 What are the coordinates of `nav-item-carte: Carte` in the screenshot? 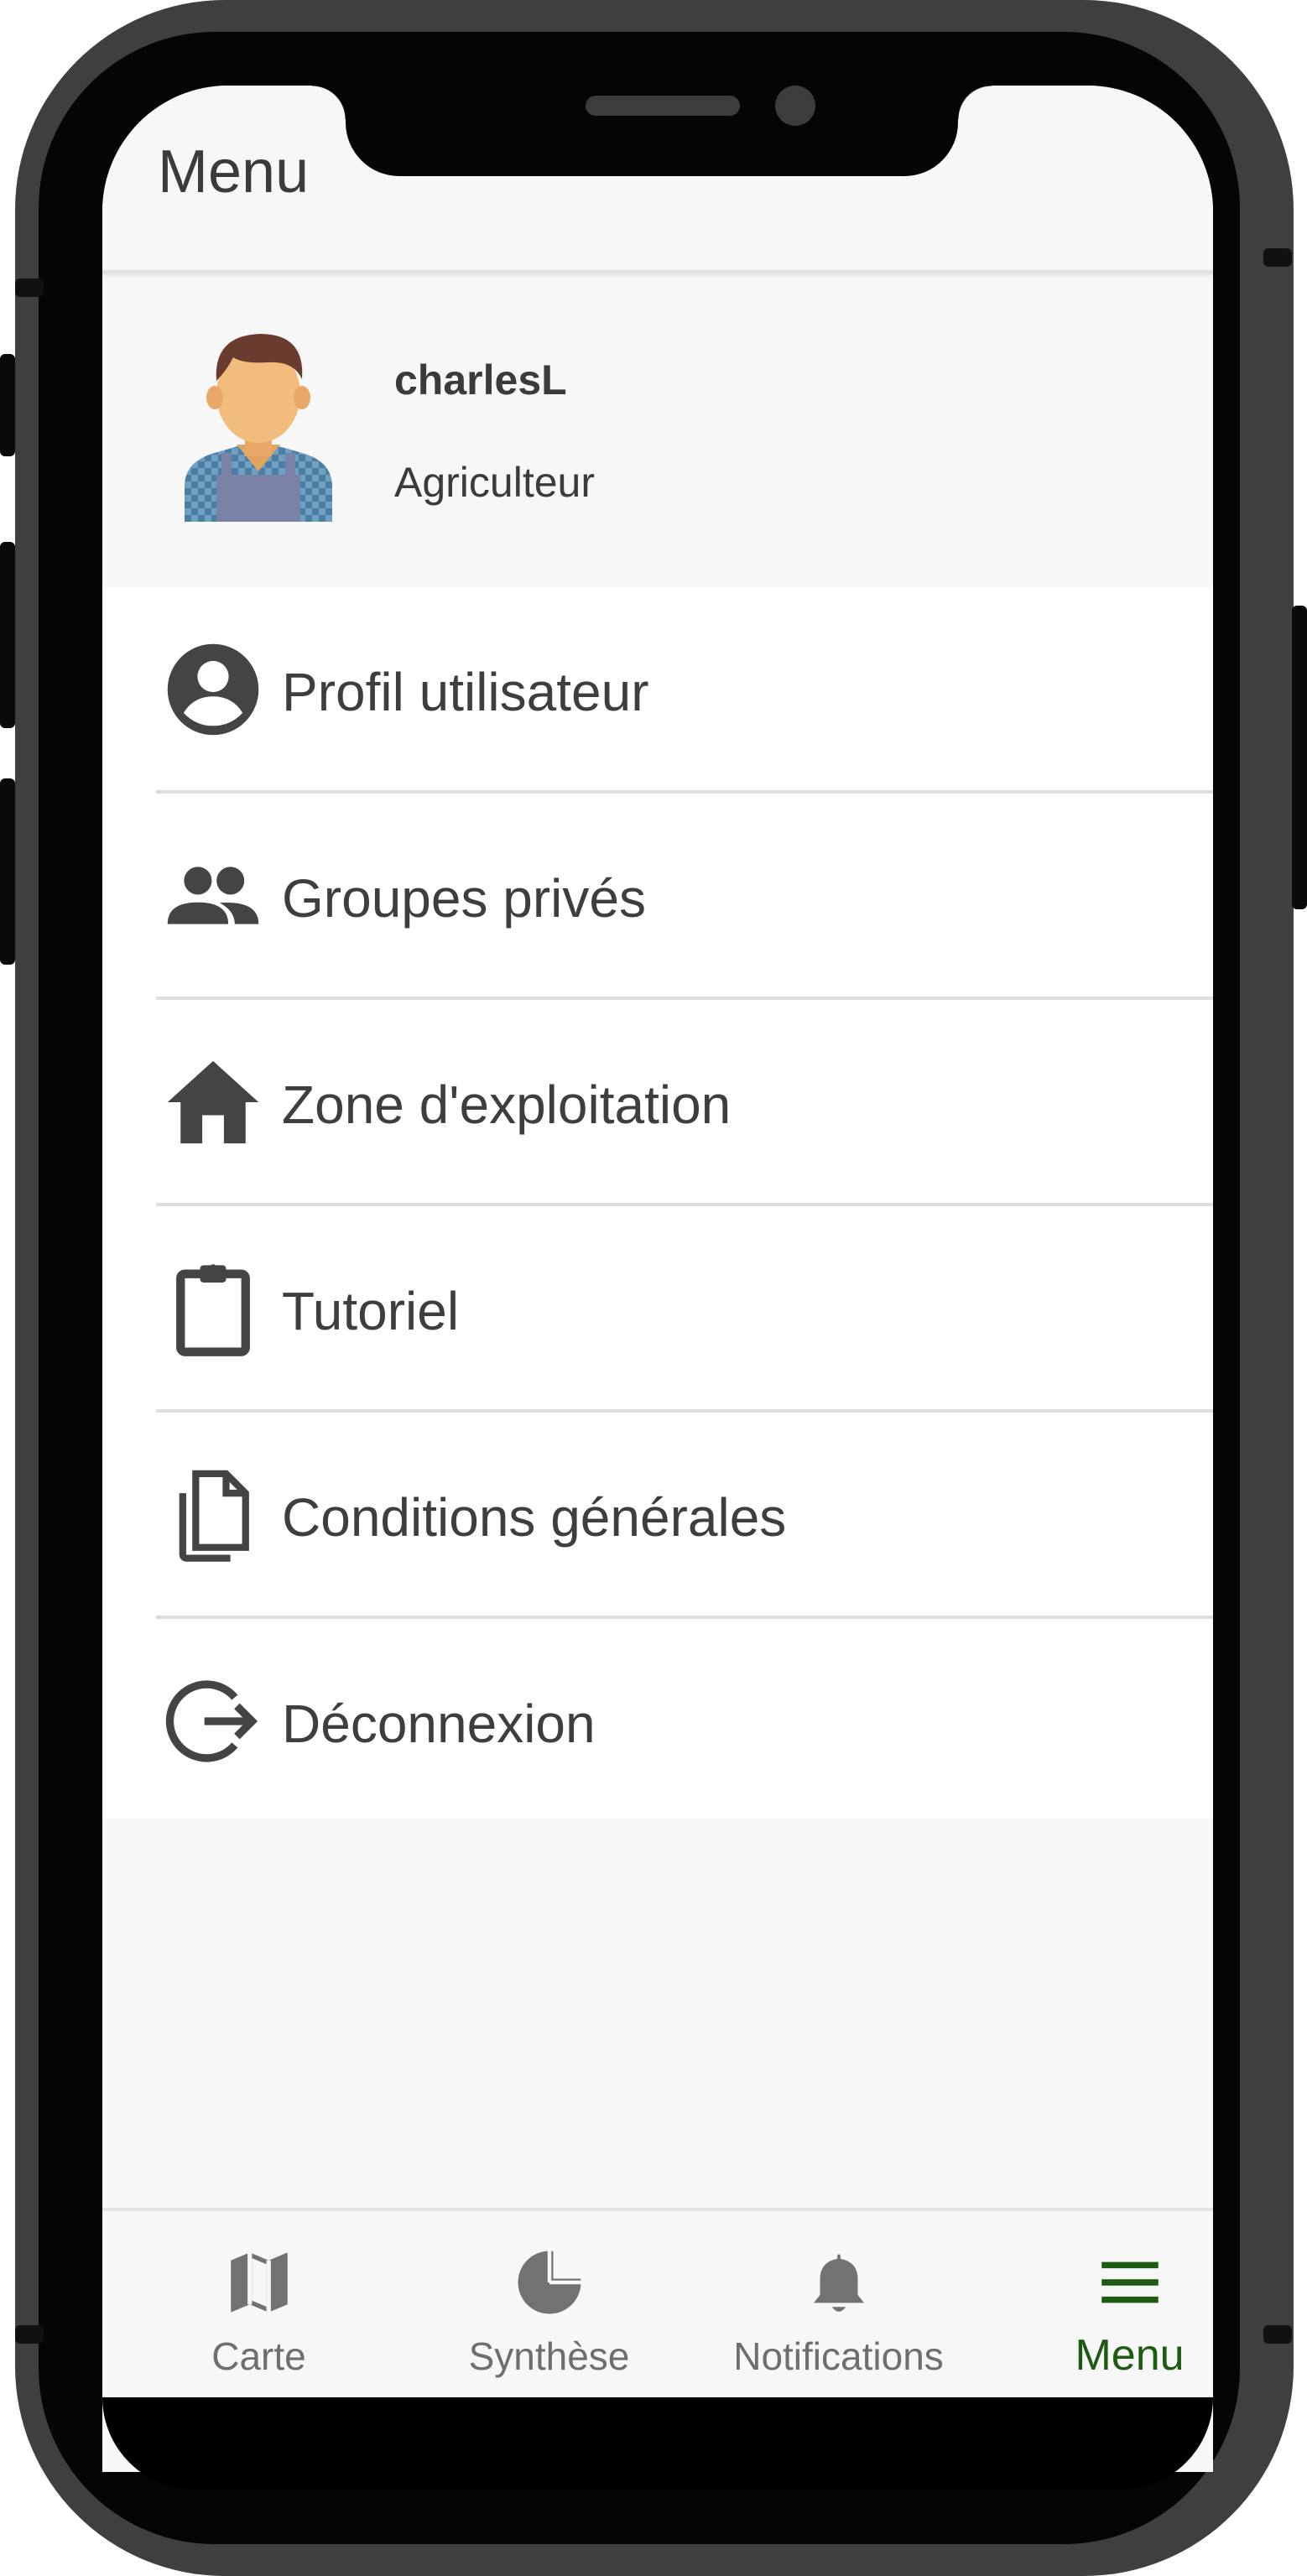 It's located at (259, 2307).